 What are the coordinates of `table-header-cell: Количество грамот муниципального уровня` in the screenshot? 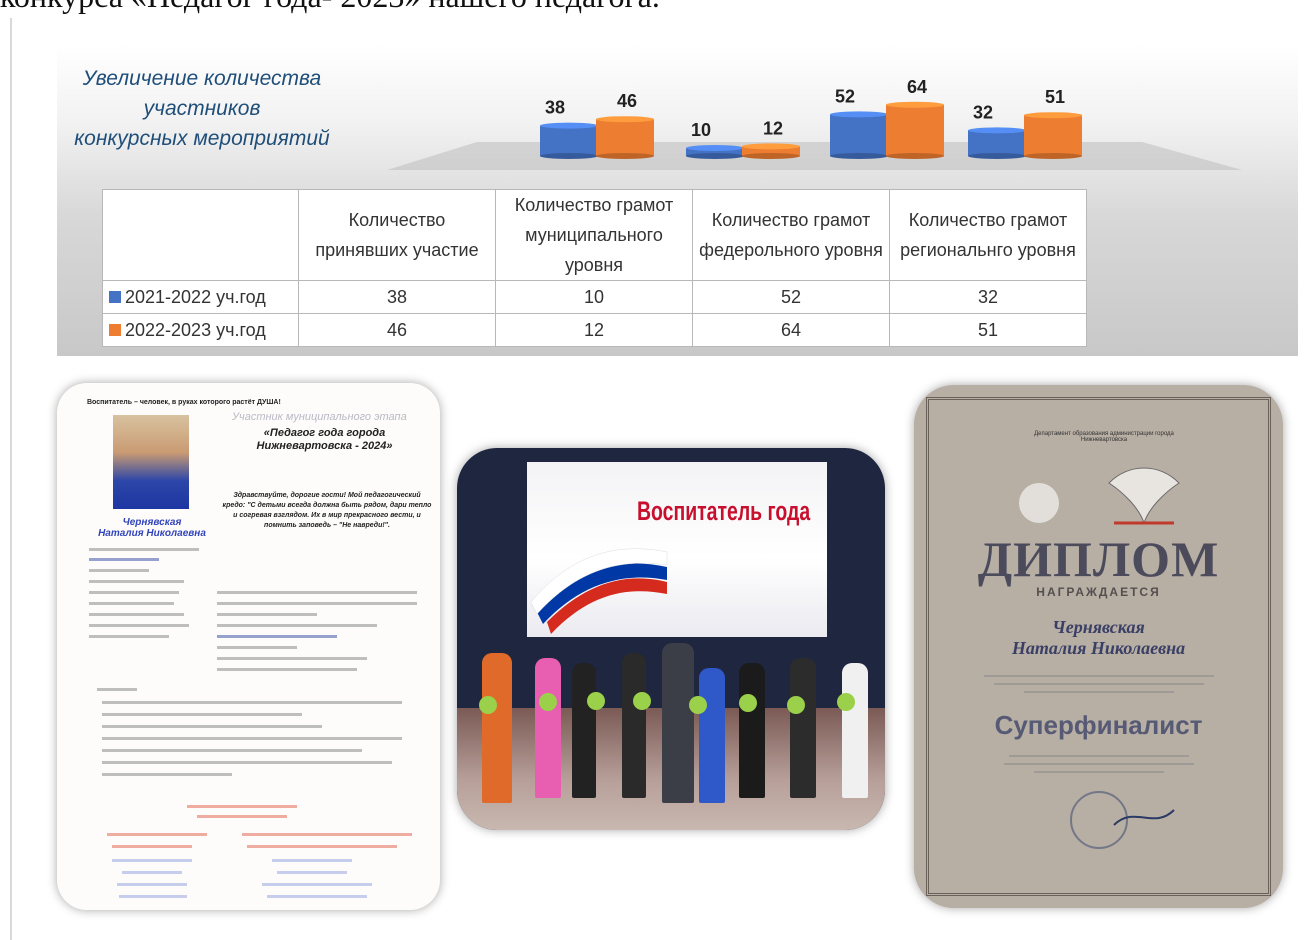 It's located at (594, 235).